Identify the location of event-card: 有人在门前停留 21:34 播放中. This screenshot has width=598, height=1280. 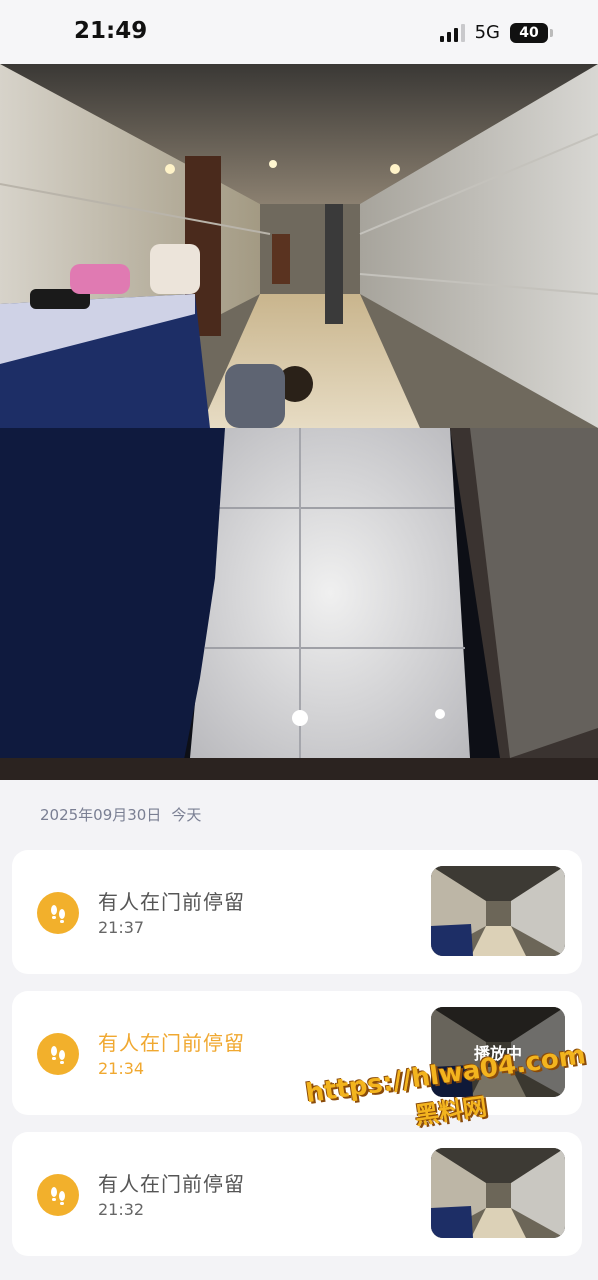
(297, 1053).